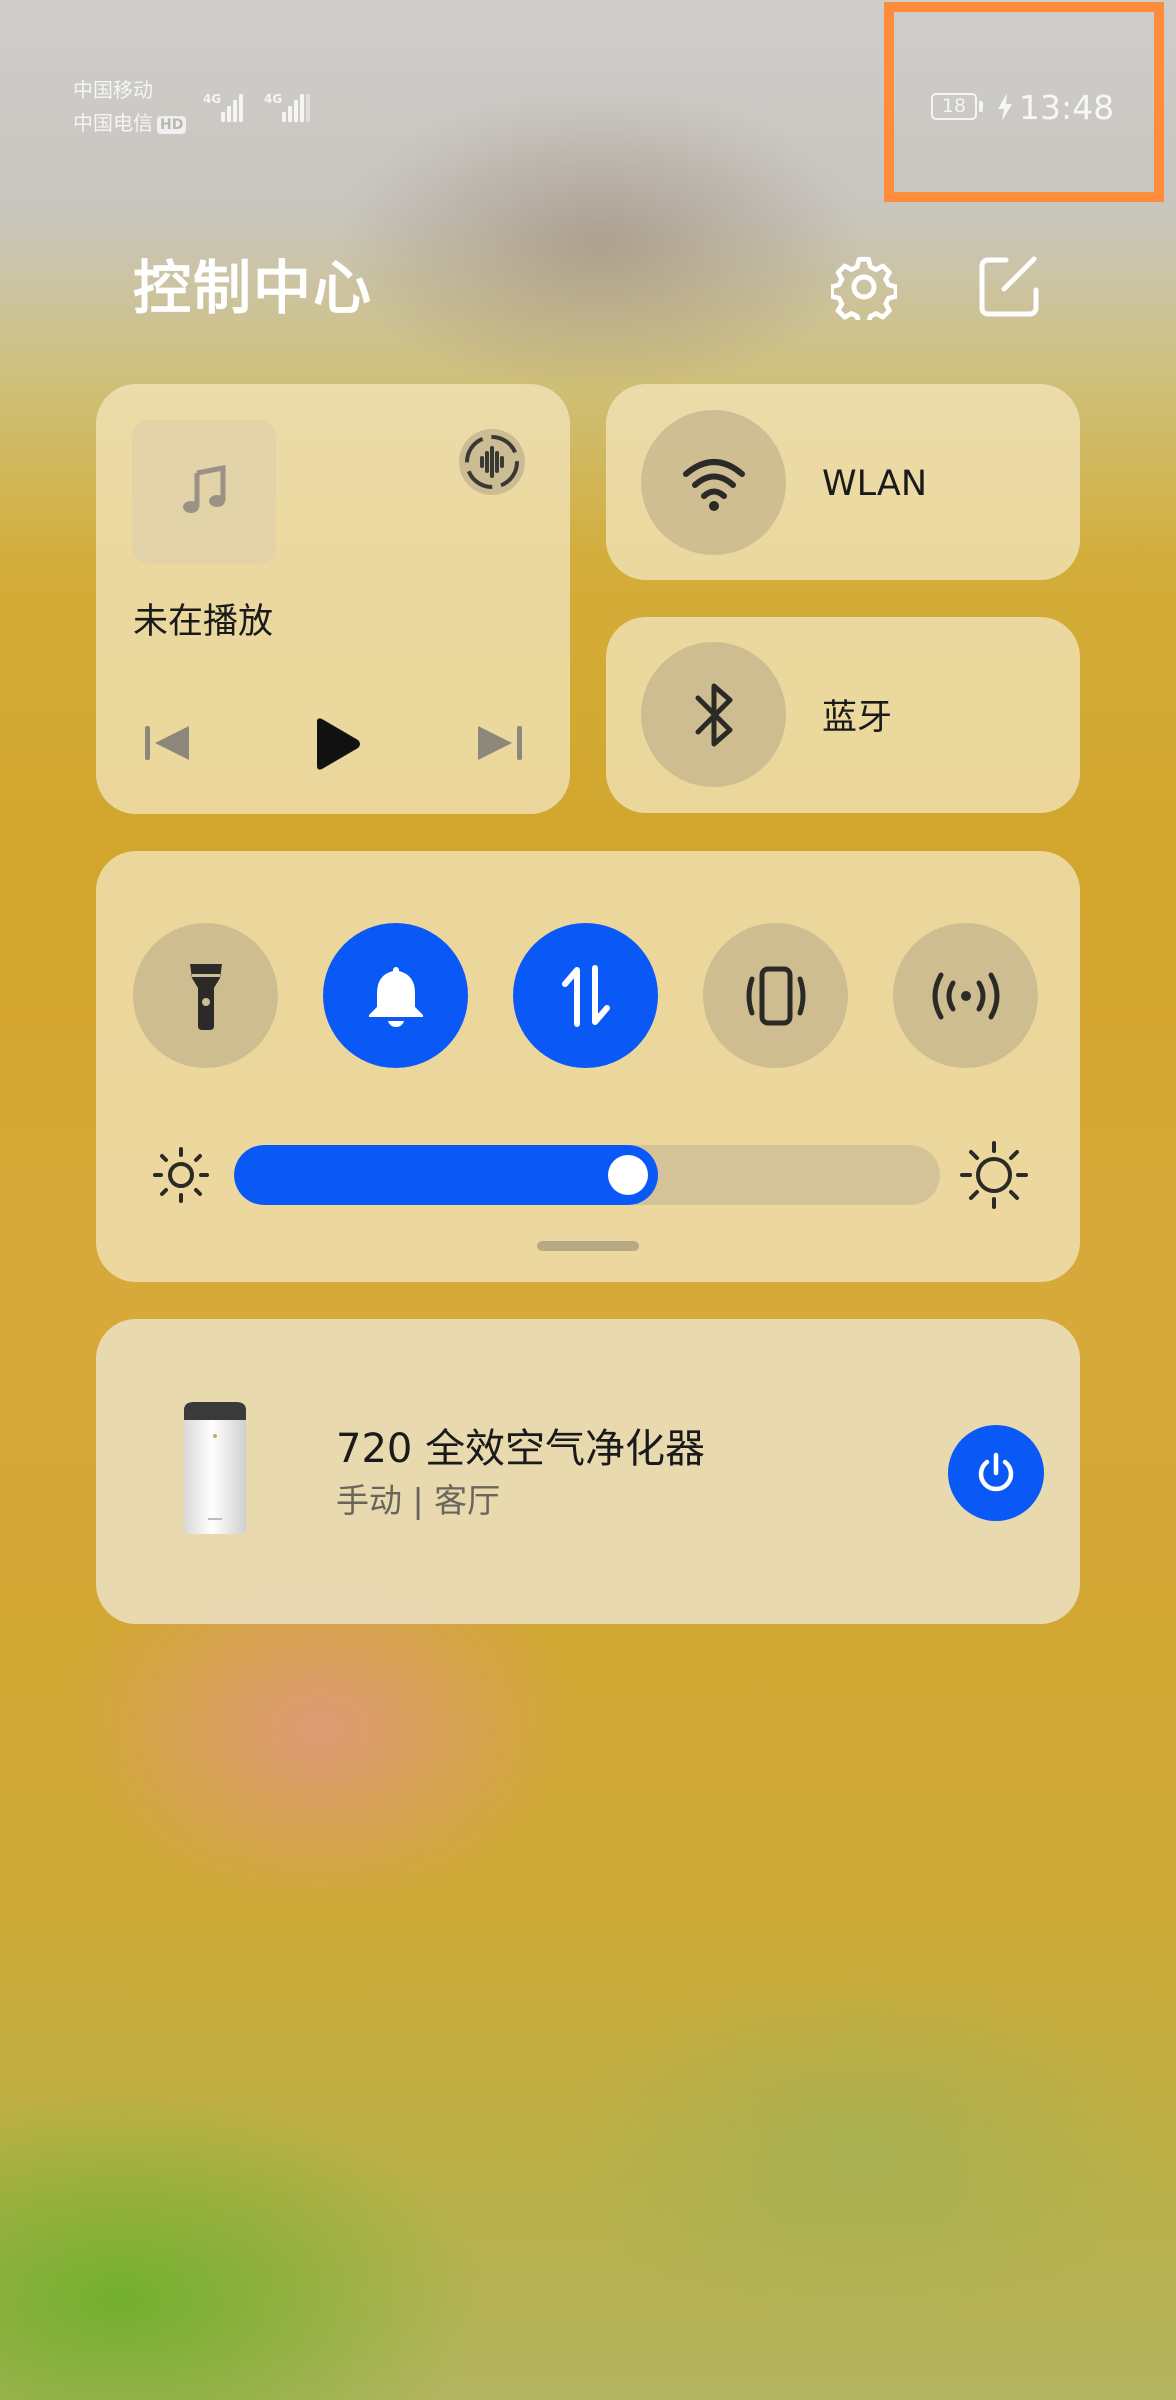 The image size is (1176, 2400). I want to click on next-button, so click(499, 743).